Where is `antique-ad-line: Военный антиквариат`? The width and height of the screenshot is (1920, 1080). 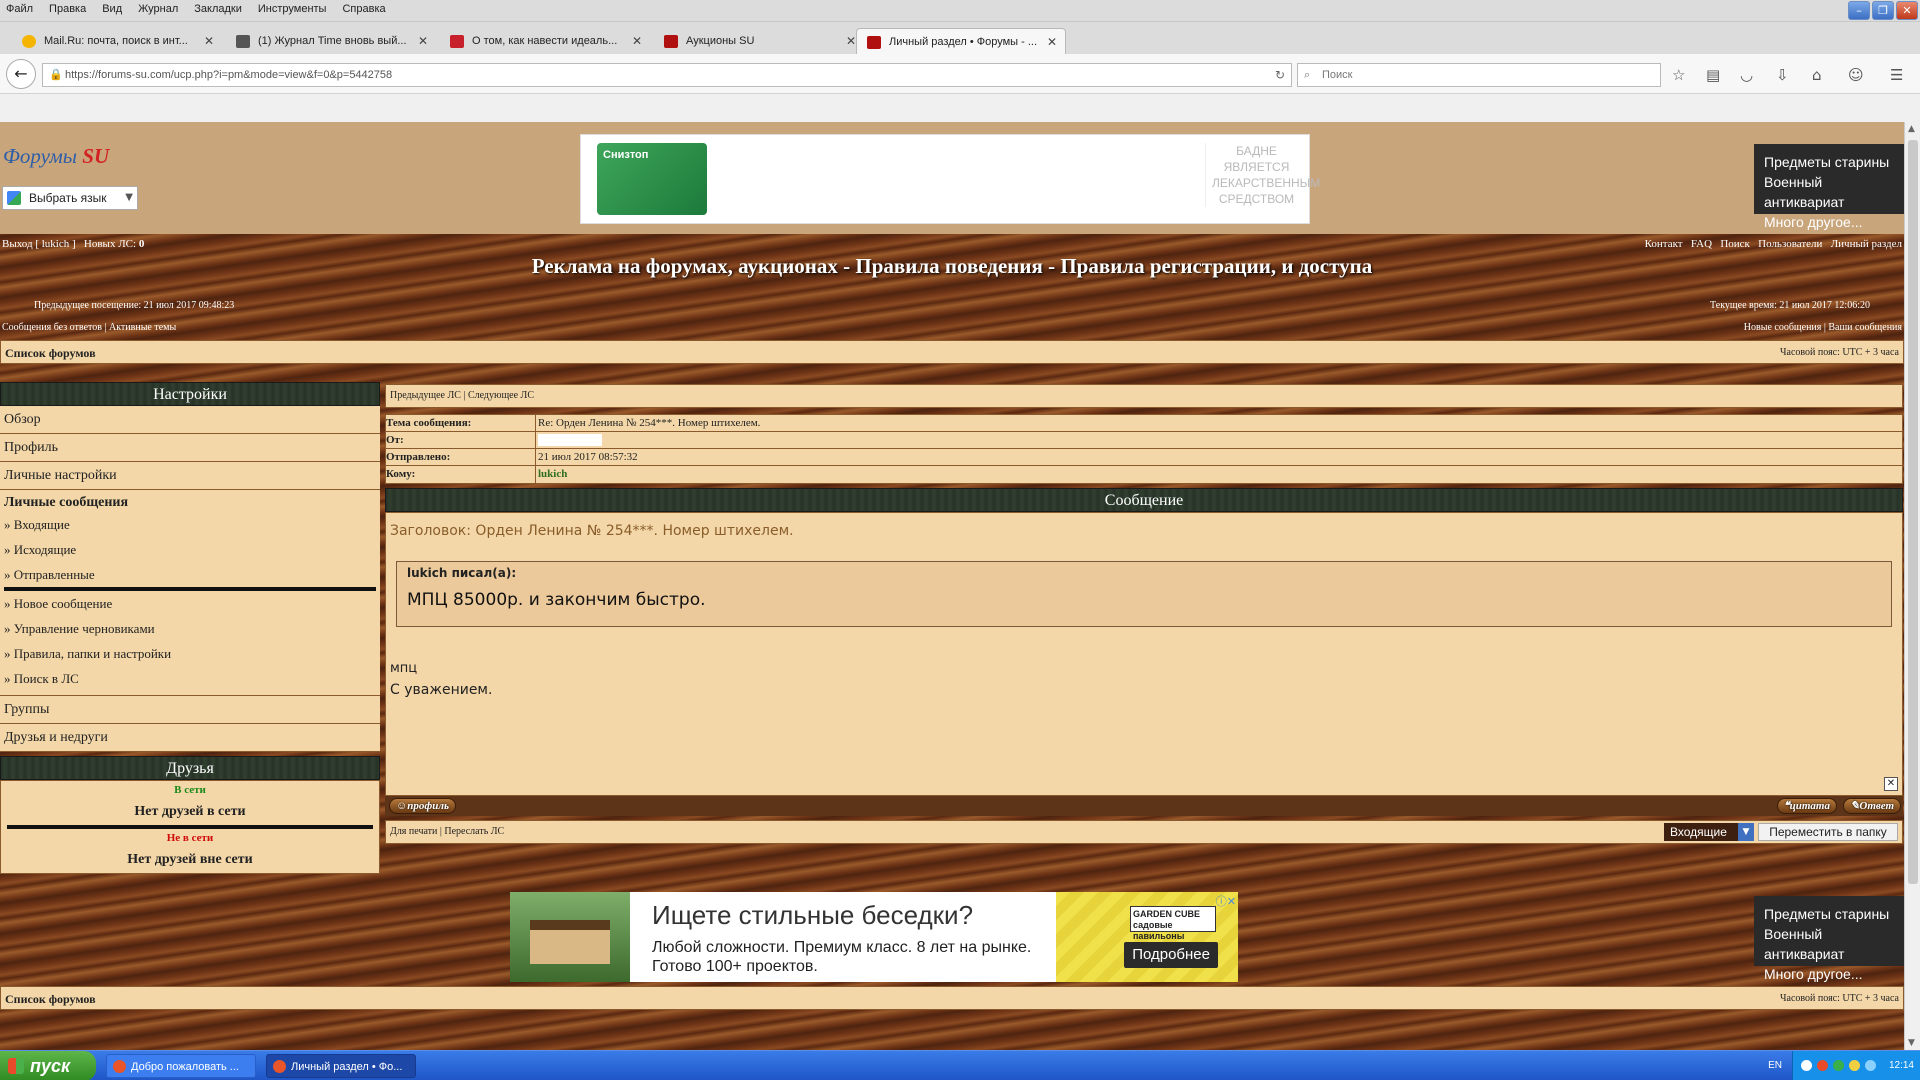
antique-ad-line: Военный антиквариат is located at coordinates (1804, 192).